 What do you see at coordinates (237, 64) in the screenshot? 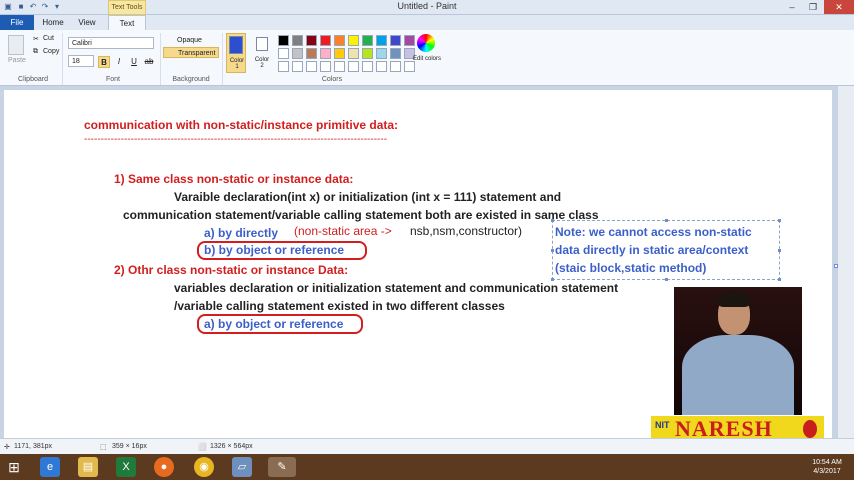
I see `color1-label: Color 1` at bounding box center [237, 64].